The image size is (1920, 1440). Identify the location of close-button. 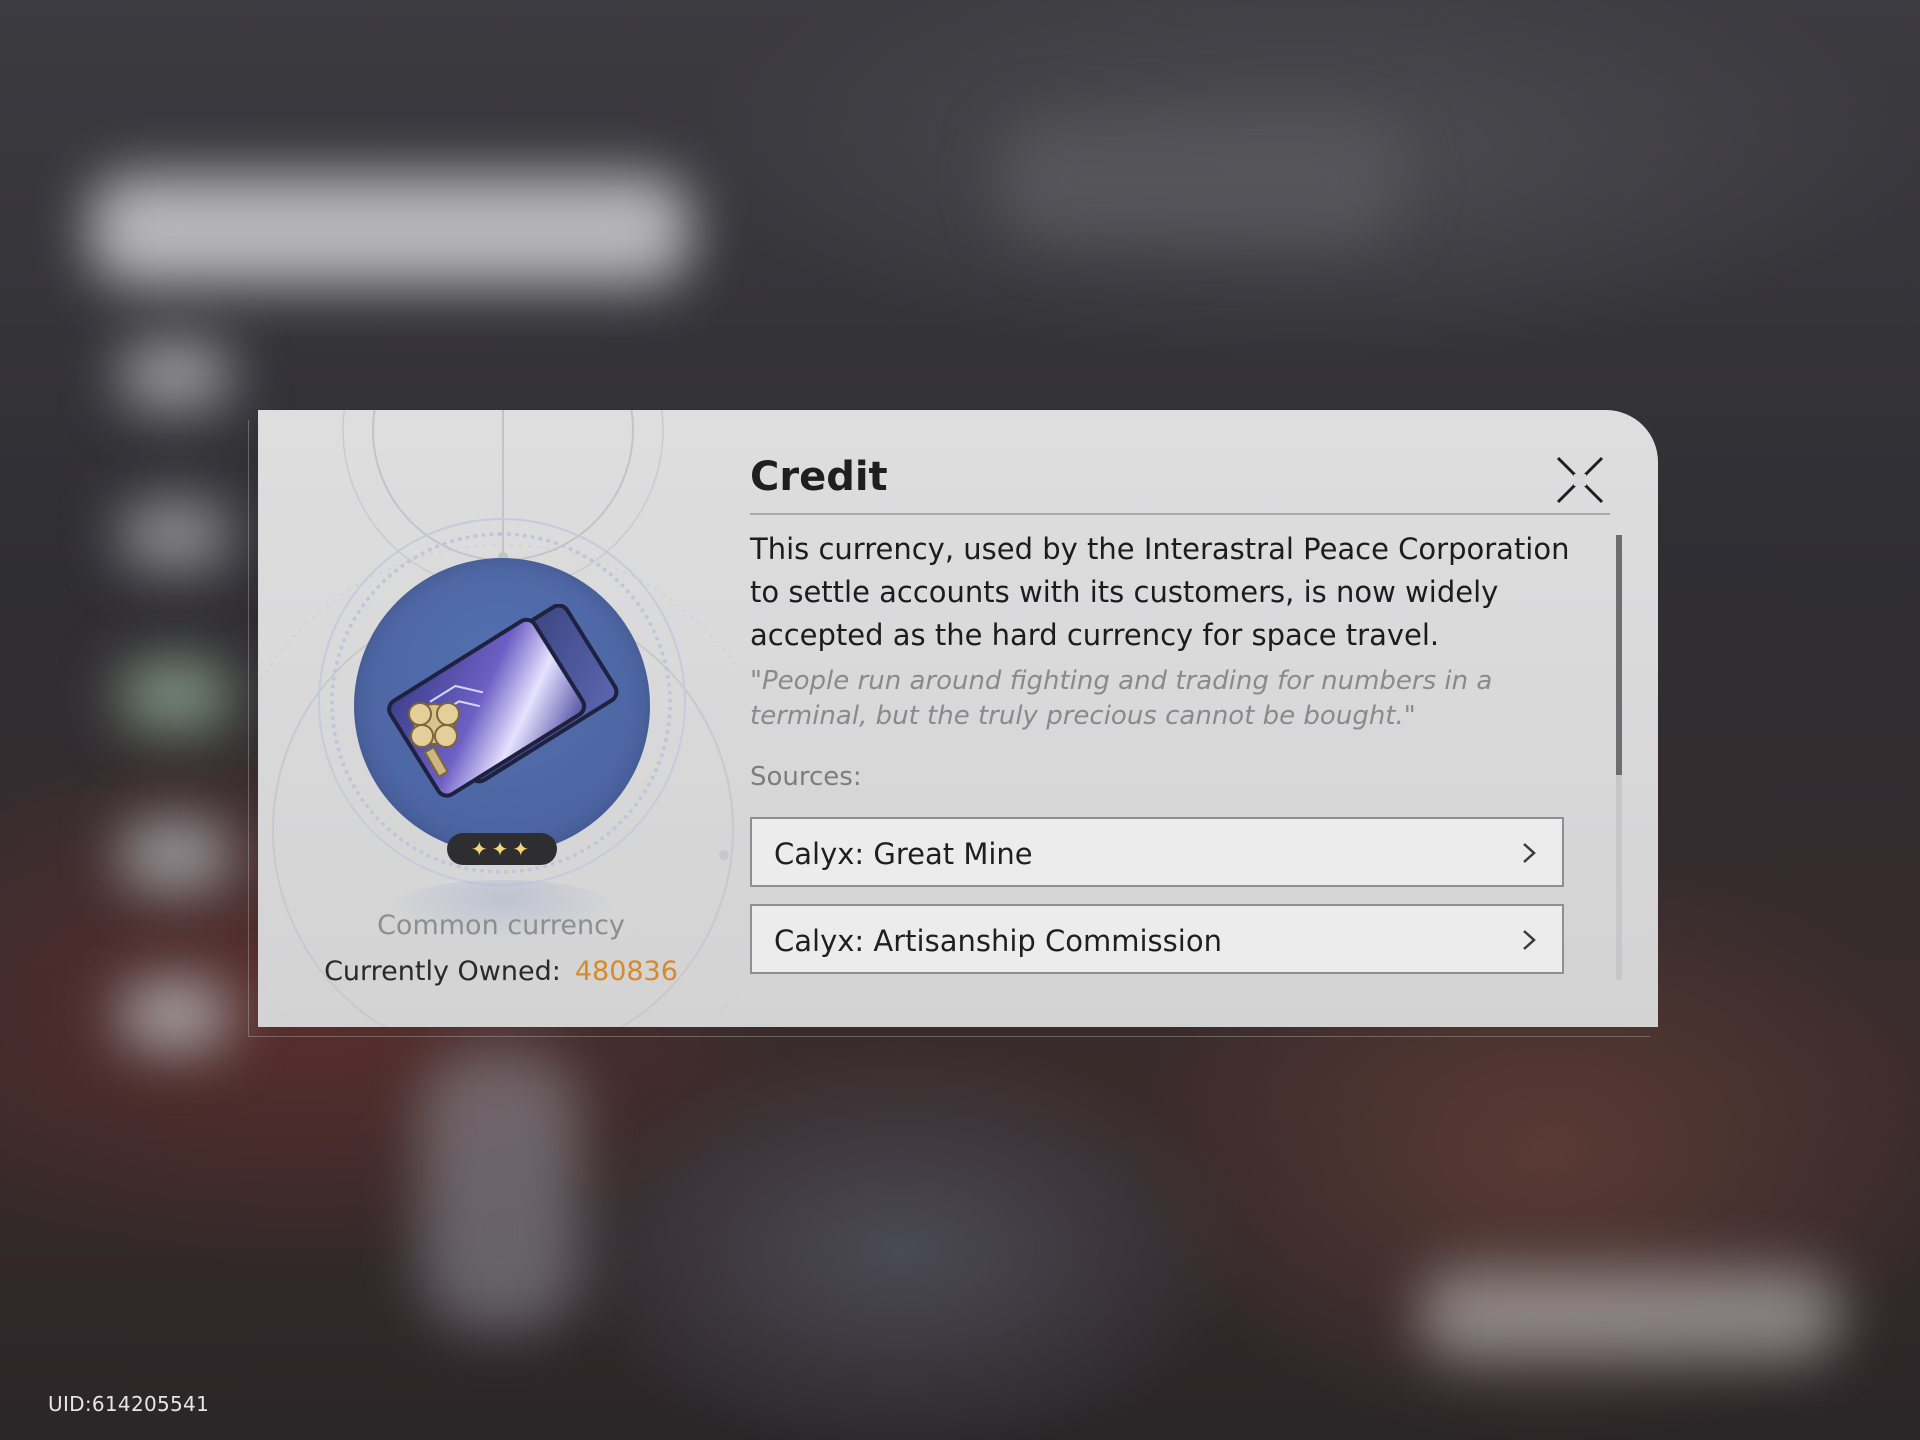
(1580, 480).